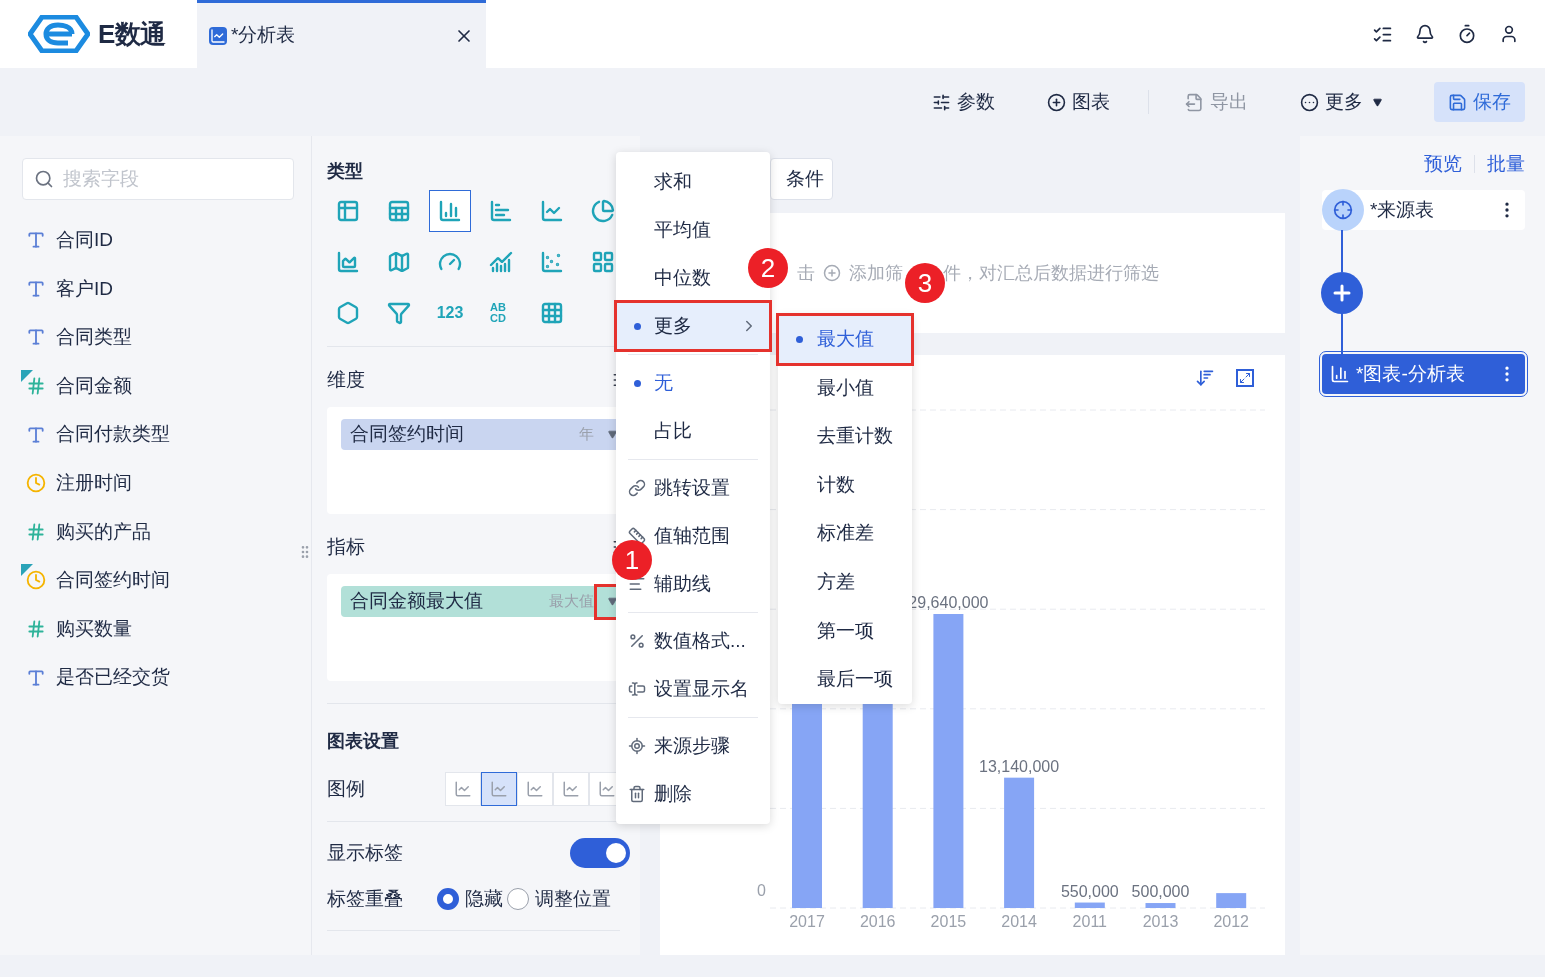 The image size is (1545, 977). I want to click on filter-hint: 击, so click(806, 273).